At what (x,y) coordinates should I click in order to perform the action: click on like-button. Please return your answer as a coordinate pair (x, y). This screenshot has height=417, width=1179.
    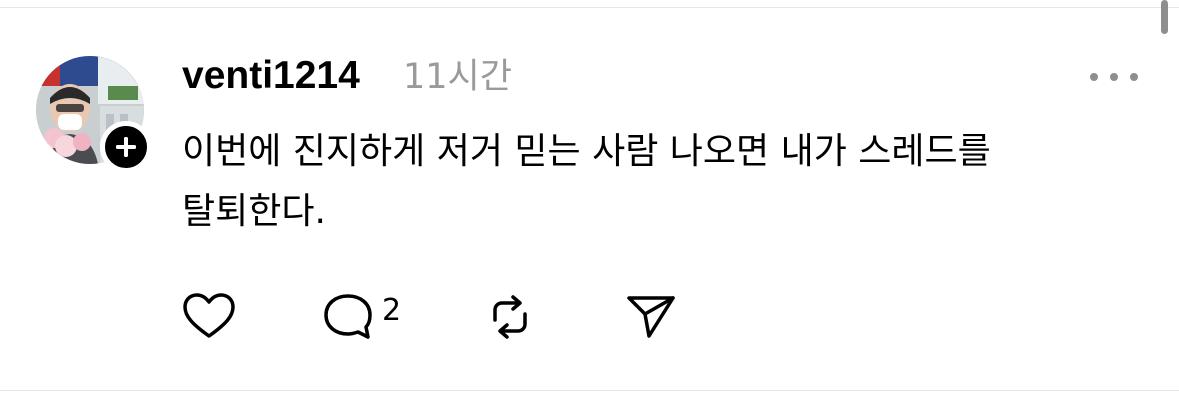
    Looking at the image, I should click on (209, 317).